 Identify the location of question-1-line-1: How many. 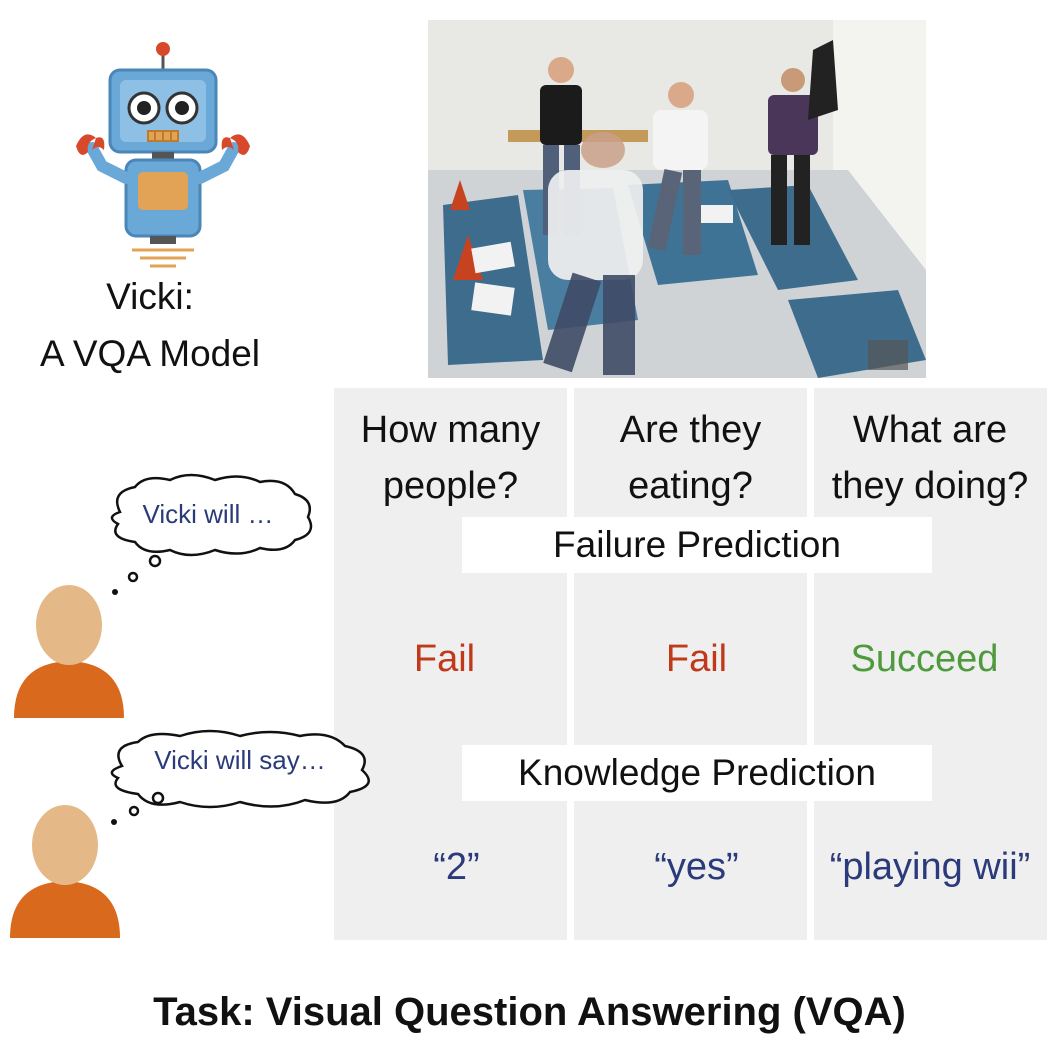
(450, 430).